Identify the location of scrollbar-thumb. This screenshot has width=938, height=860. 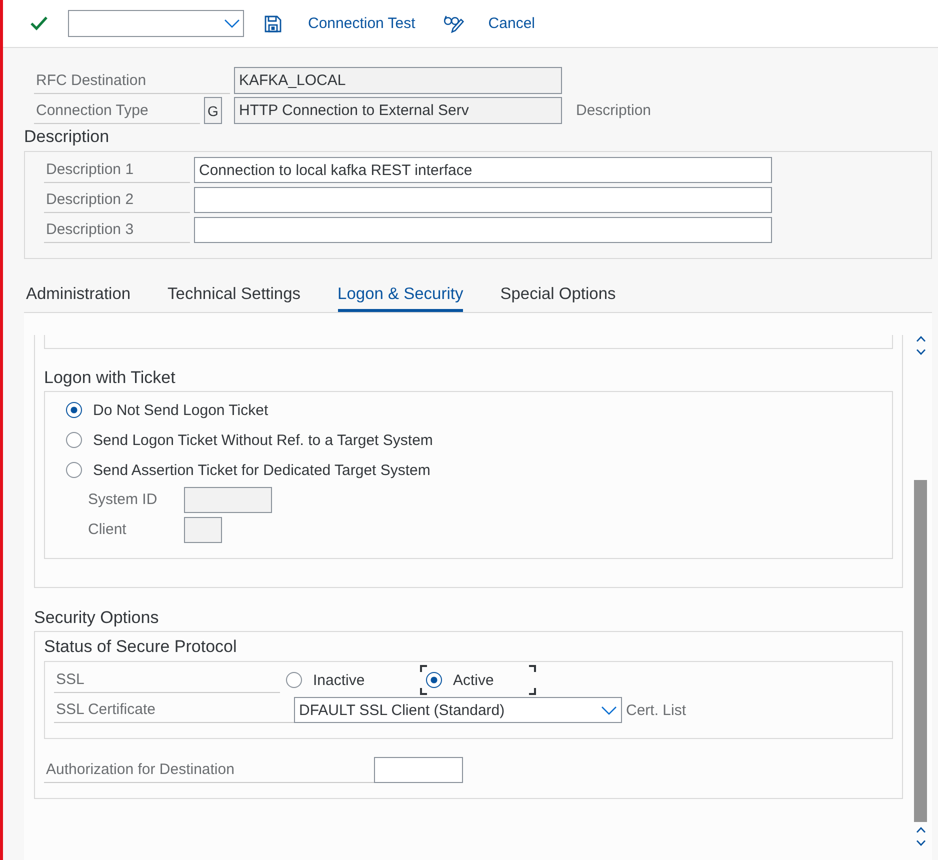
(920, 651).